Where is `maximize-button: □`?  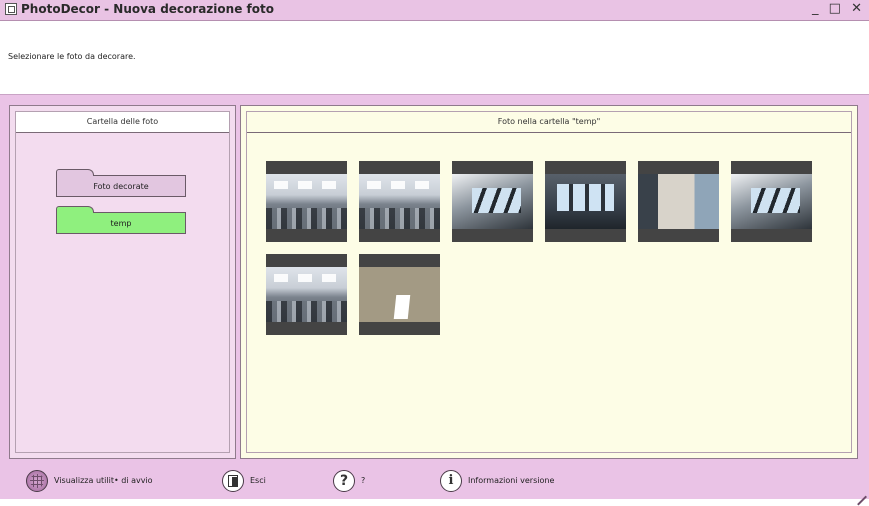 maximize-button: □ is located at coordinates (836, 8).